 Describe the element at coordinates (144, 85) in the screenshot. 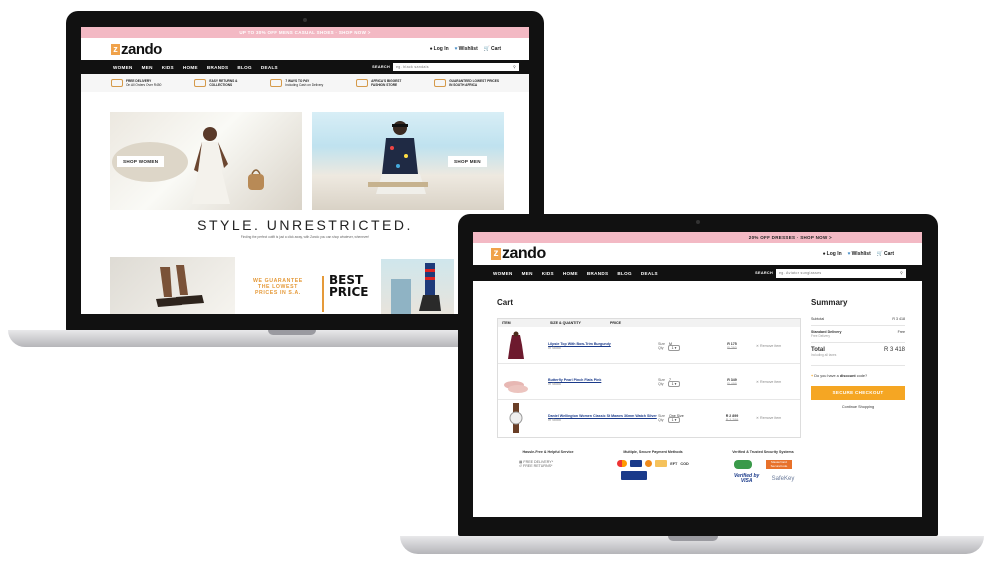

I see `benefit-sub: On All Orders Over R450` at that location.